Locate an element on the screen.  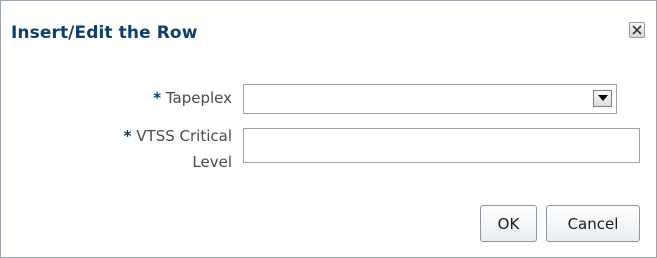
vtss-label: * VTSS Critical is located at coordinates (178, 136).